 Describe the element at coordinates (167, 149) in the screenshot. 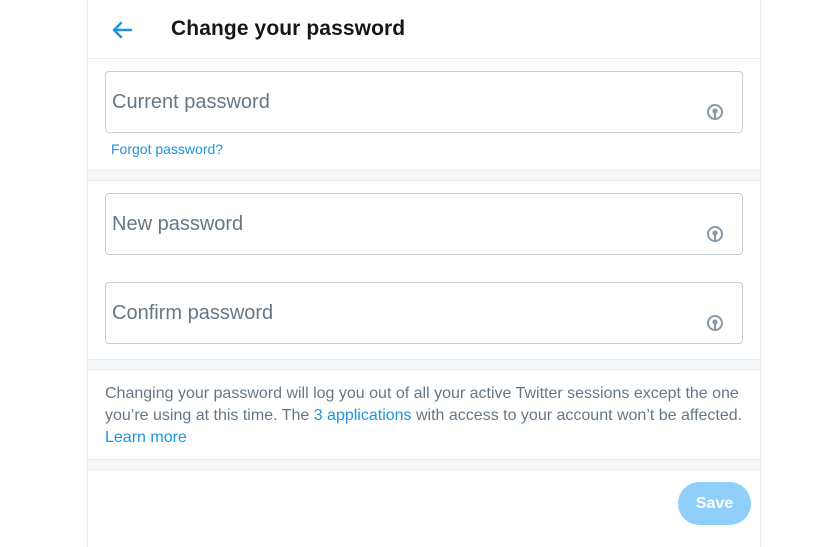

I see `forgot-password-link: Forgot password?` at that location.